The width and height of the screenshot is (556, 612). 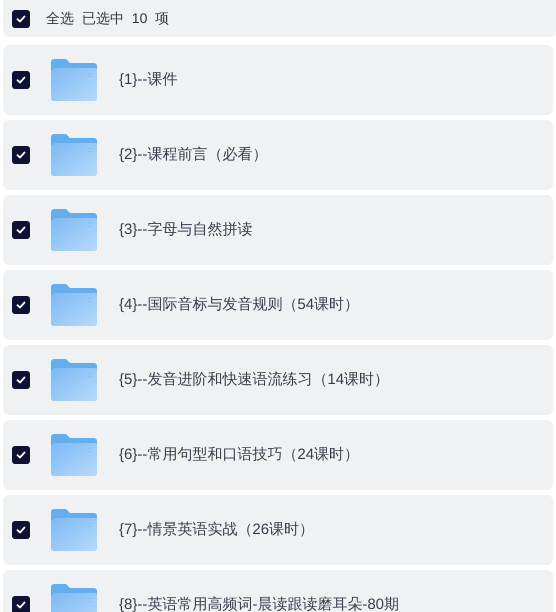 I want to click on folder-name: {1}--课件, so click(x=148, y=80).